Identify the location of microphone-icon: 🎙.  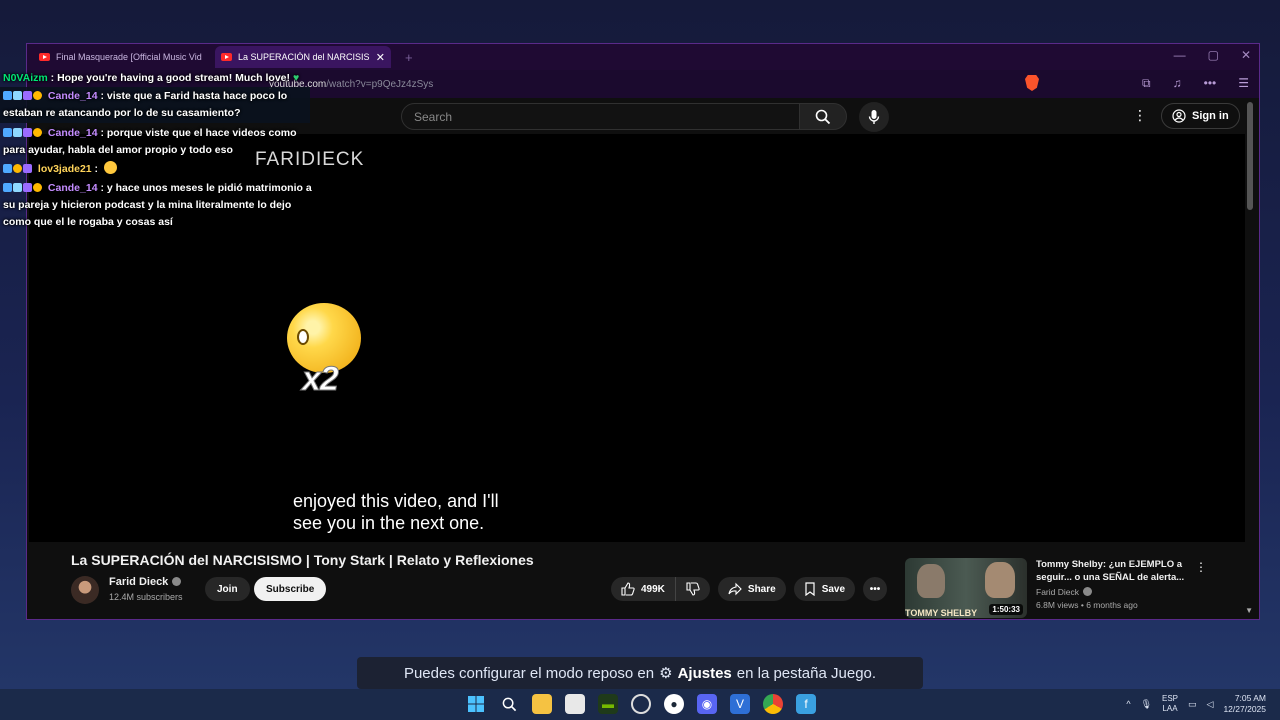
(1146, 704).